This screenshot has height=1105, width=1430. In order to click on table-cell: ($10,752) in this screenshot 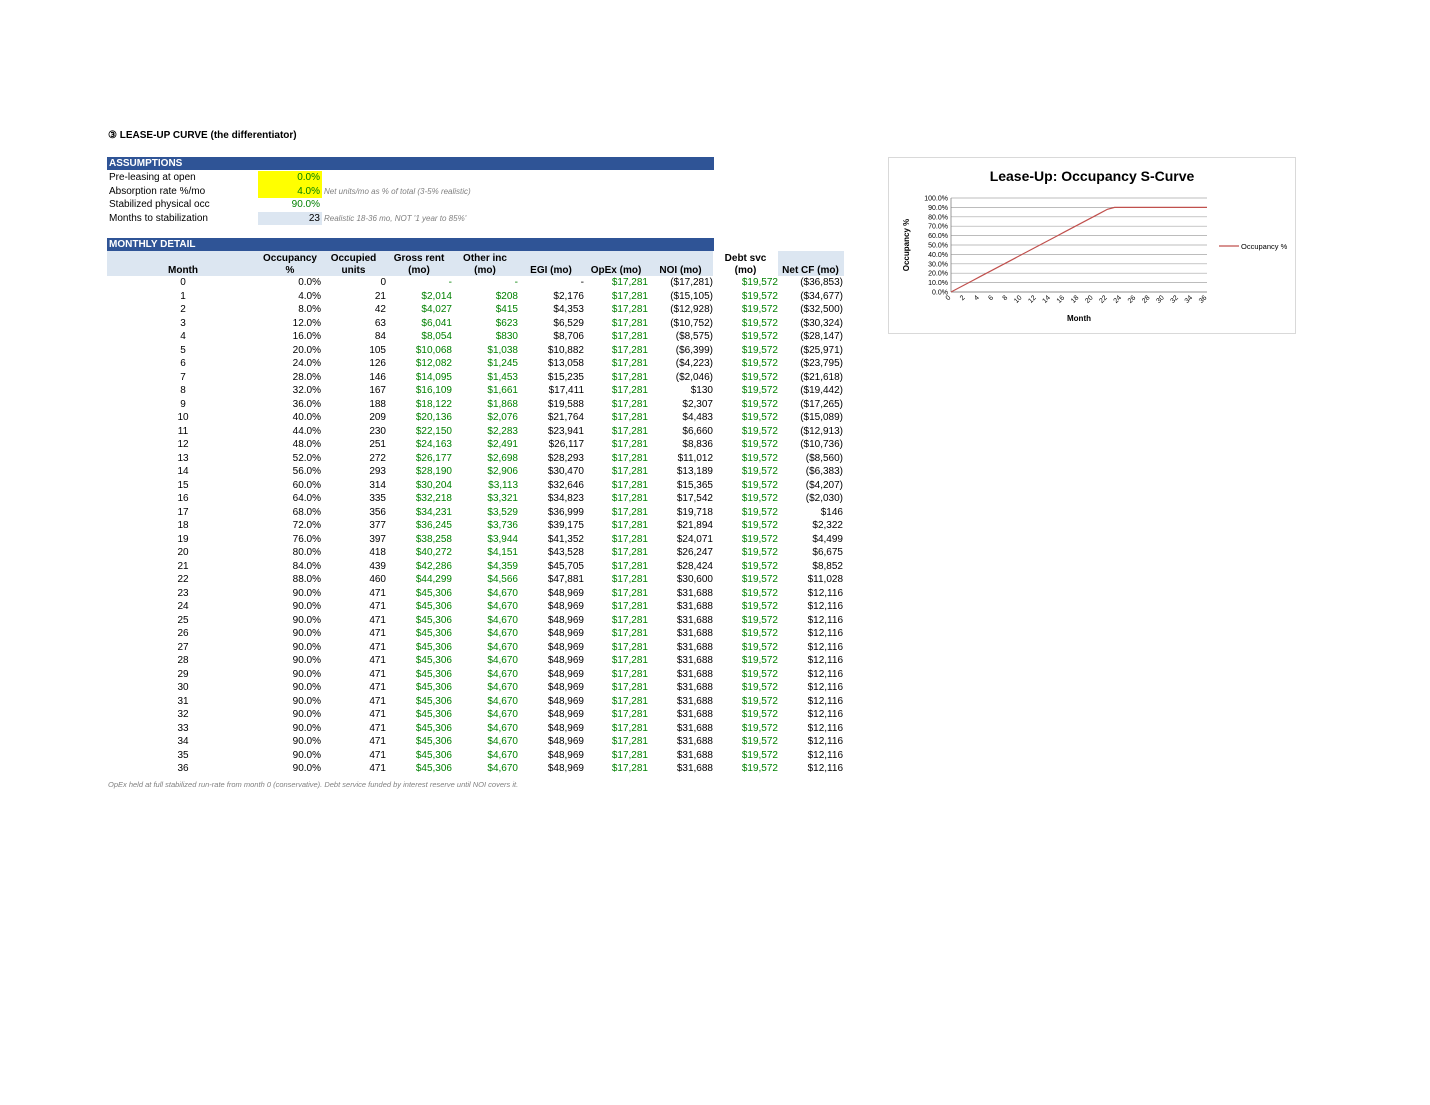, I will do `click(691, 323)`.